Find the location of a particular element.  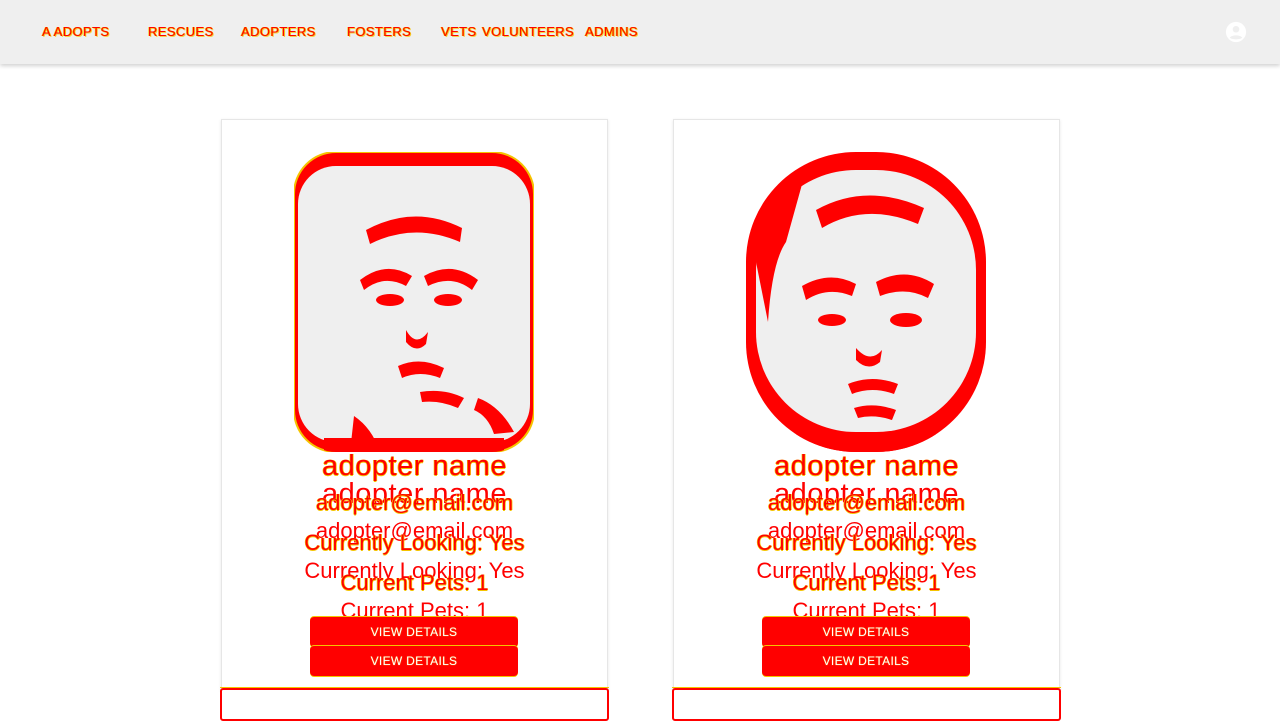

nav-link-admins: ADMINS is located at coordinates (611, 31).